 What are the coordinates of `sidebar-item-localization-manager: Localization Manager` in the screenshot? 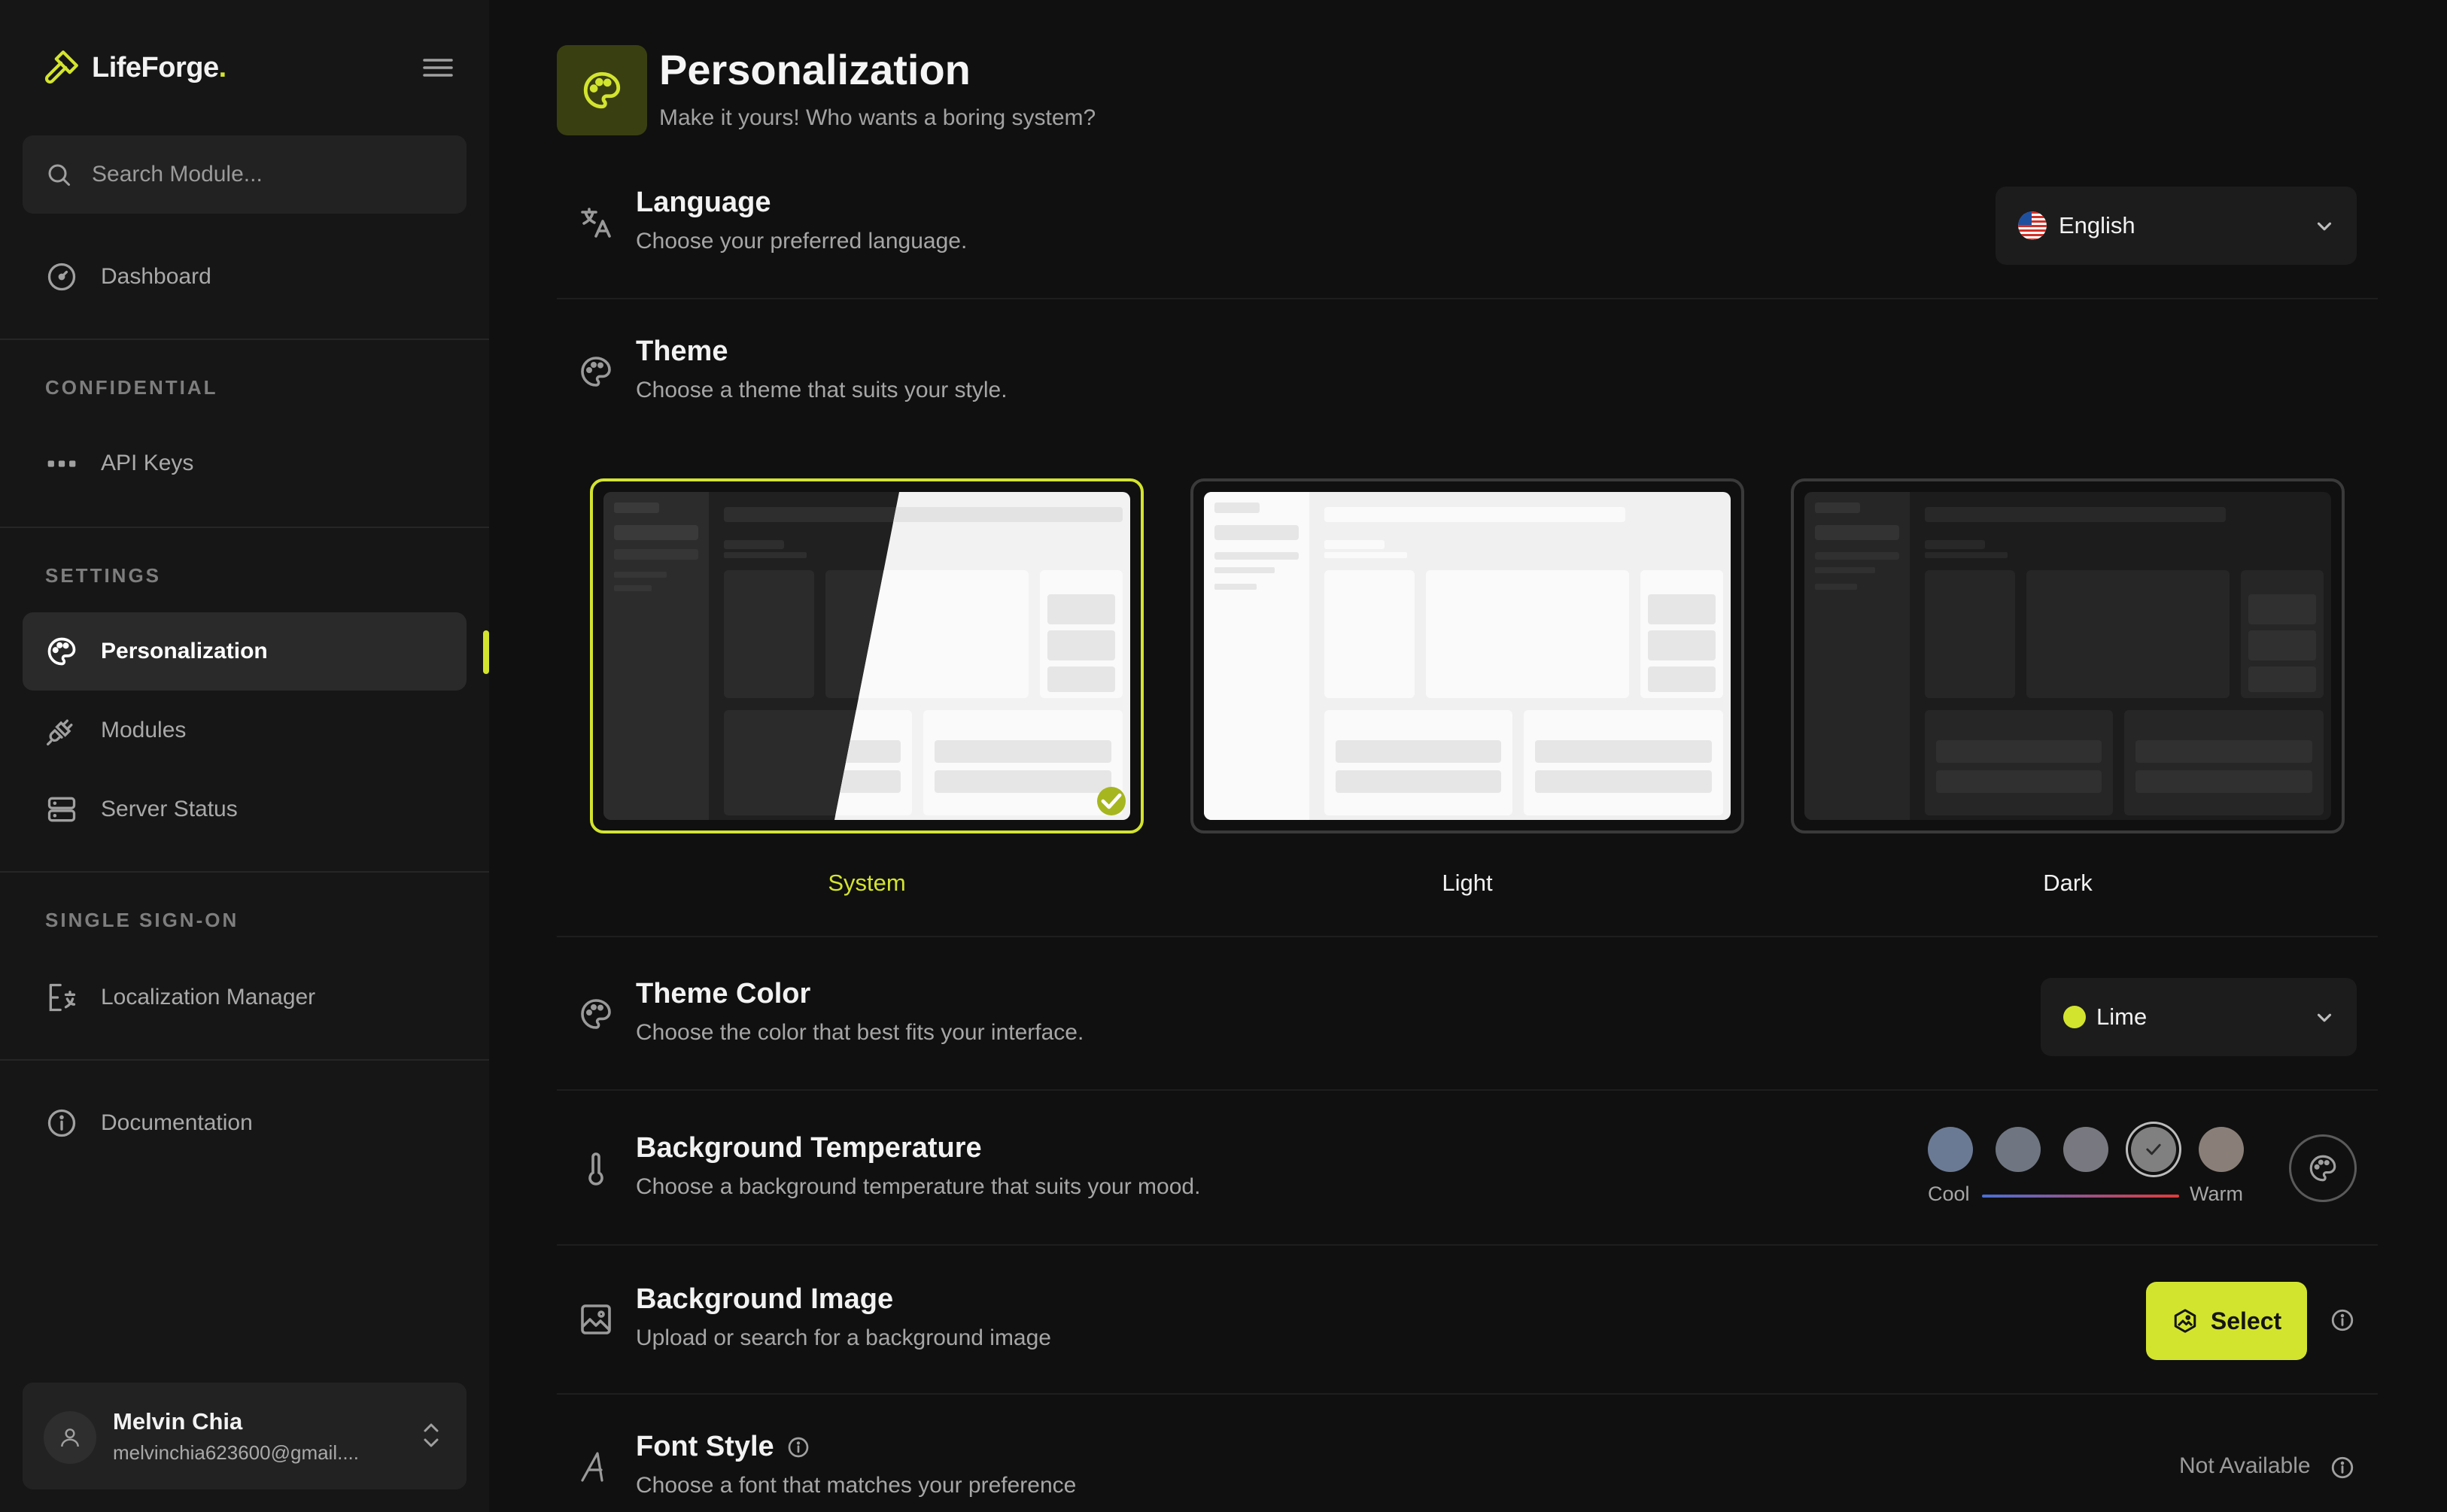 It's located at (245, 997).